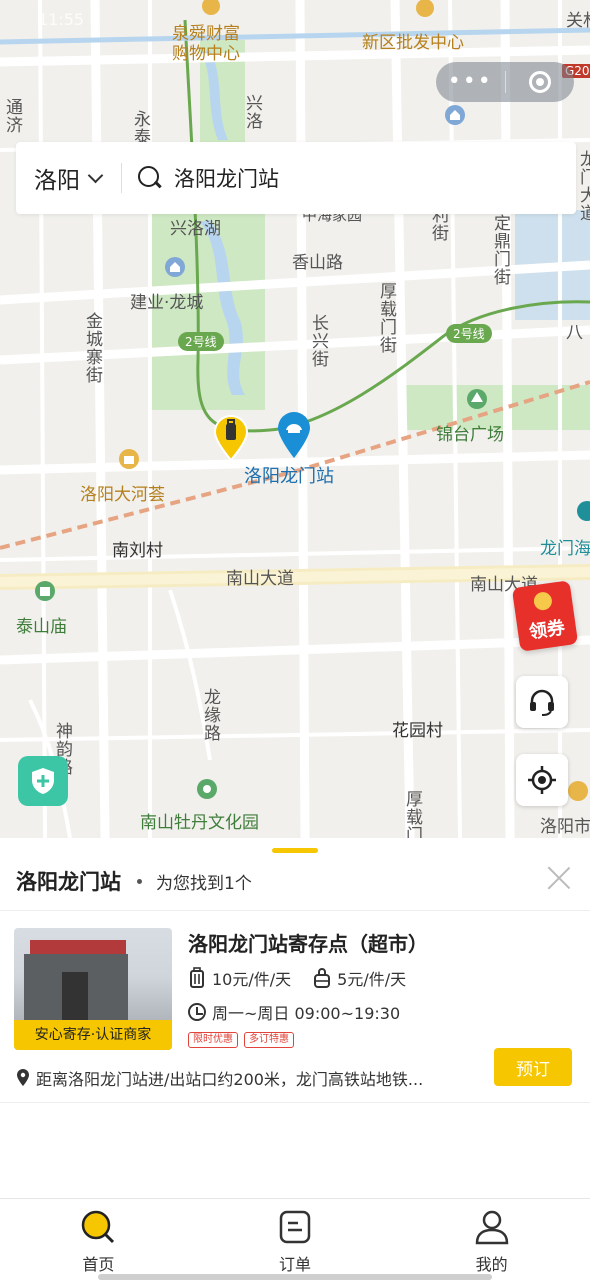 This screenshot has height=1280, width=590. I want to click on map-label-luoyang-shi: 洛阳市, so click(565, 827).